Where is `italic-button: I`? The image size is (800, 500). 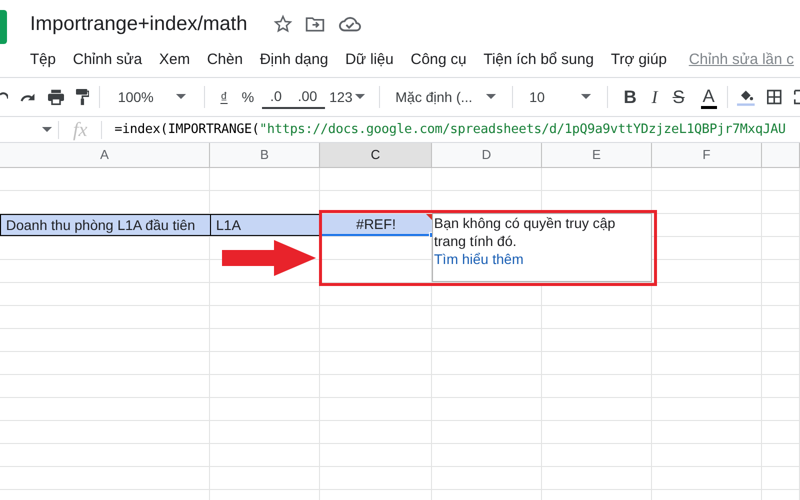
italic-button: I is located at coordinates (654, 97).